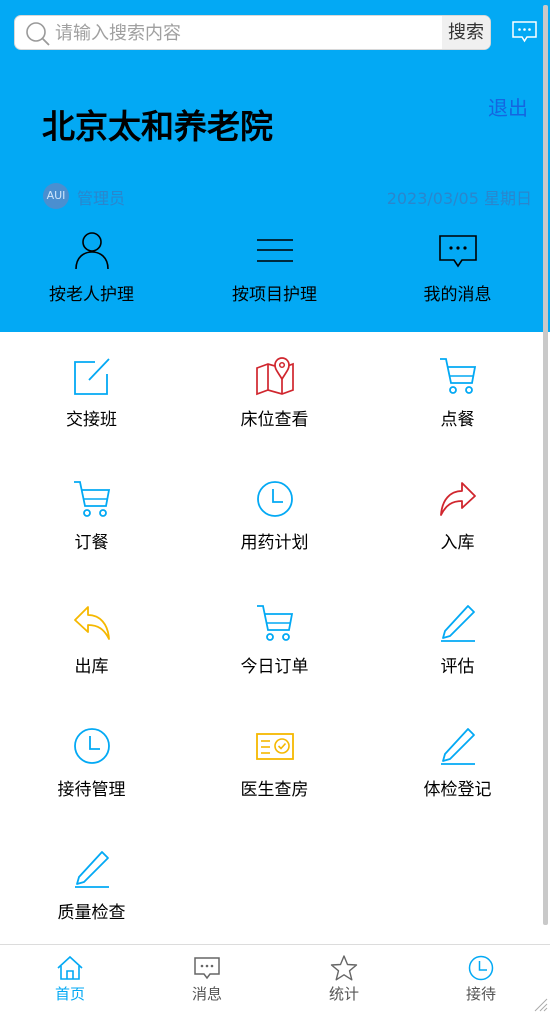 The width and height of the screenshot is (550, 1014). I want to click on grid-item-label: 入库, so click(457, 543).